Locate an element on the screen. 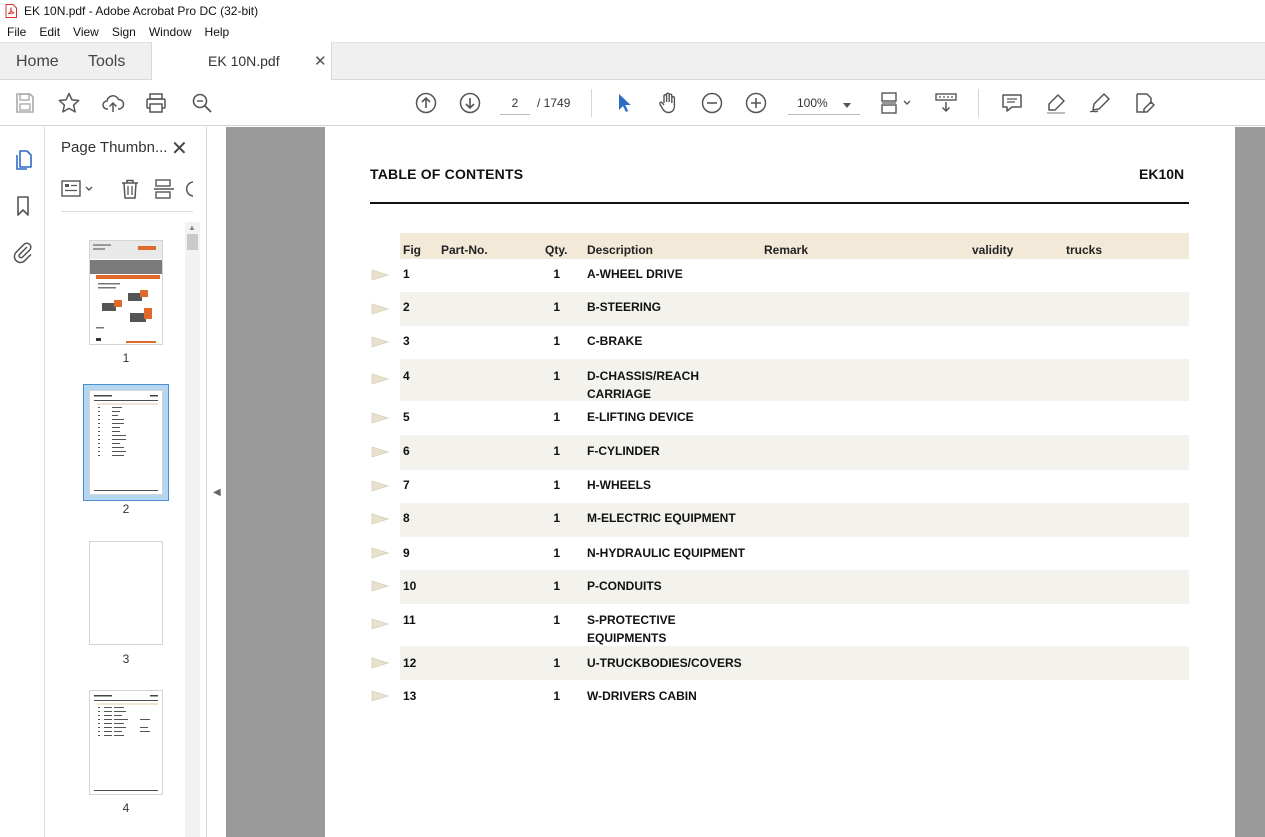  document-model: EK10N is located at coordinates (1162, 174).